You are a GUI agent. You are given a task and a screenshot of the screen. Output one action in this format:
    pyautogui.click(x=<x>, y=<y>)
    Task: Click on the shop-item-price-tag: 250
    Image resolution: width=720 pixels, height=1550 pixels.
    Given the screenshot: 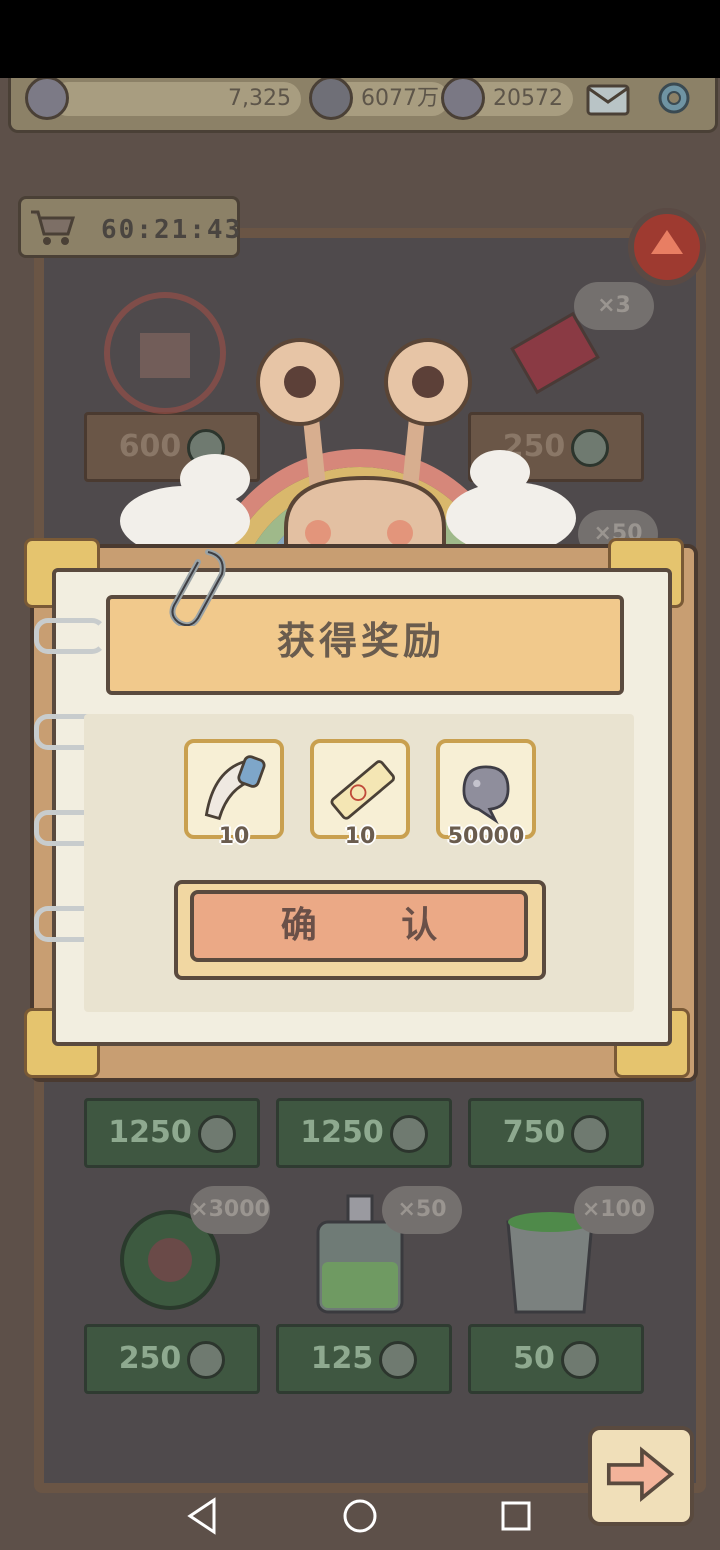 What is the action you would take?
    pyautogui.click(x=172, y=1359)
    